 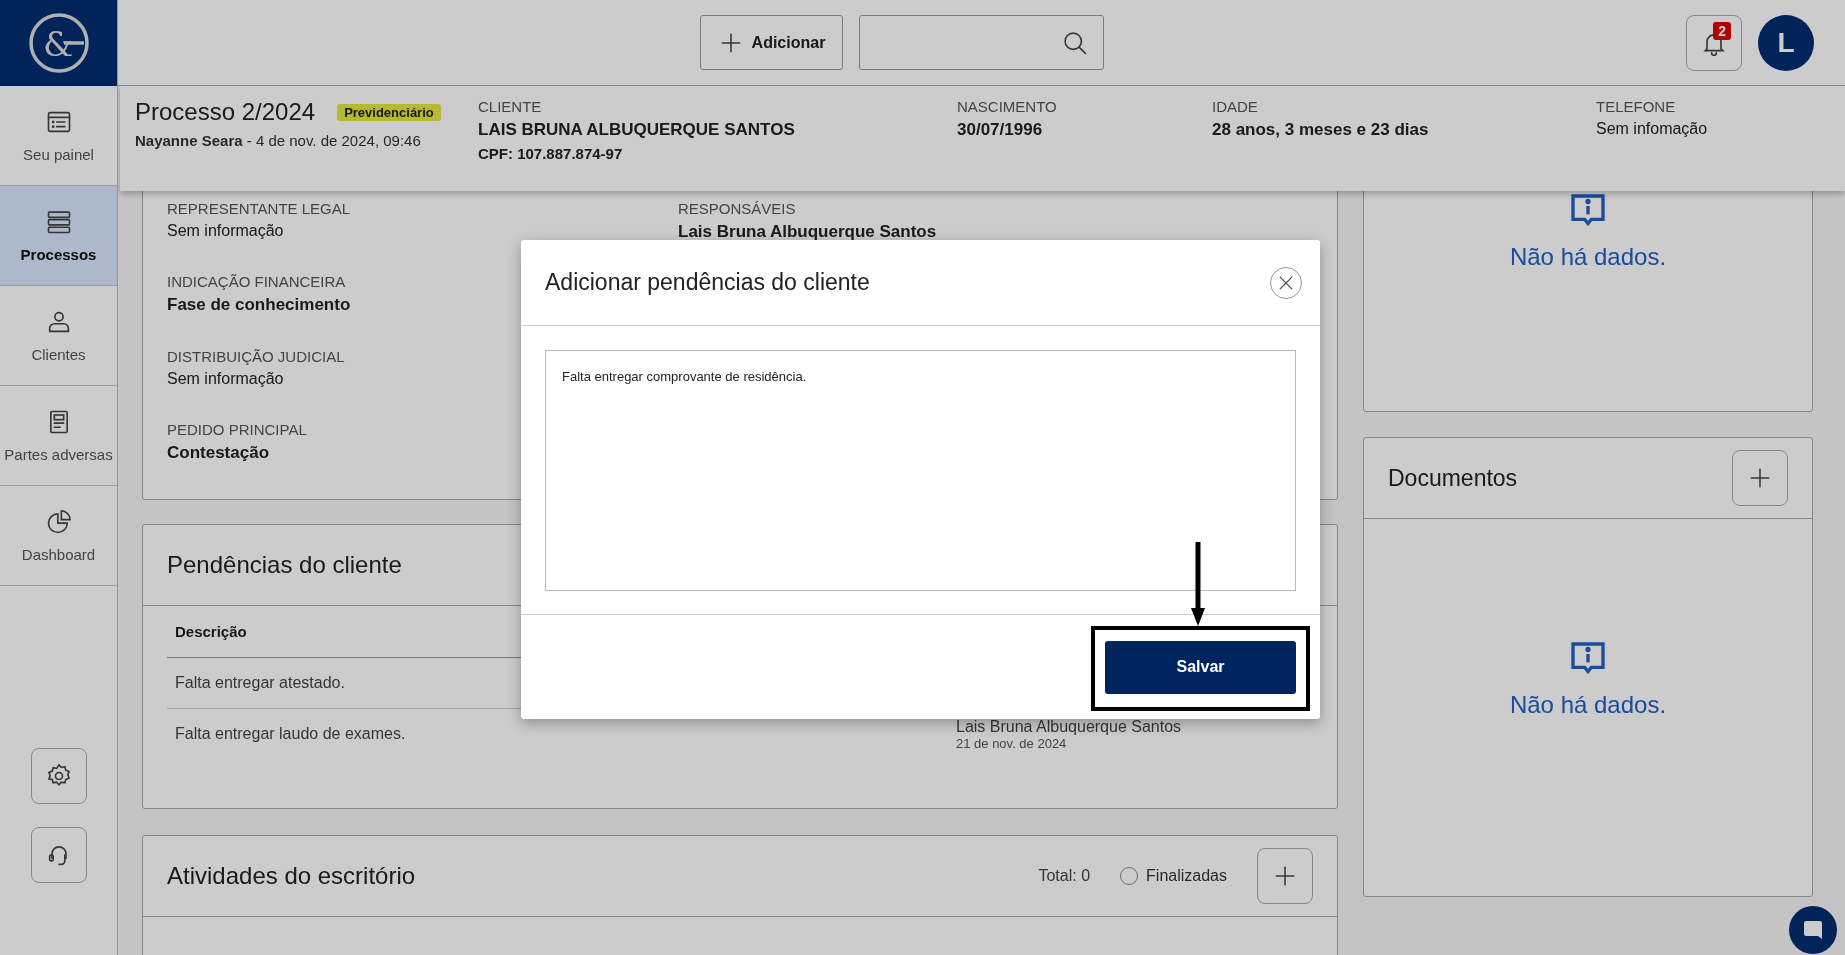 I want to click on field-value: Sem infomação, so click(x=1652, y=129).